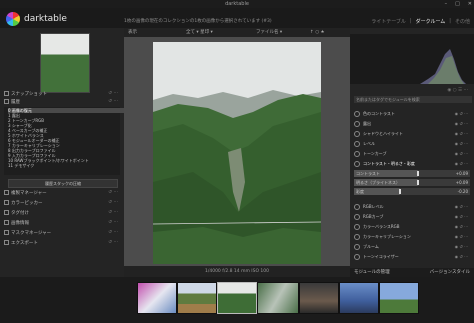 This screenshot has width=474, height=323. What do you see at coordinates (278, 298) in the screenshot?
I see `filmstrip-thumb-waterfall` at bounding box center [278, 298].